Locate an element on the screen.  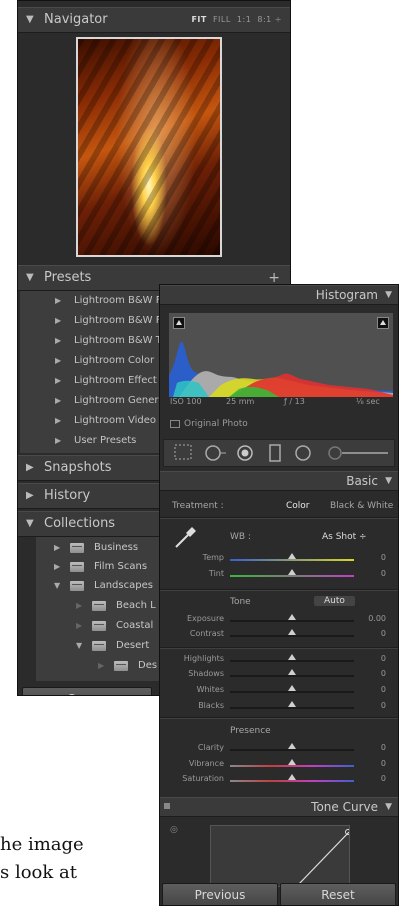
shutter-speed-readout: ⅛ sec is located at coordinates (368, 401).